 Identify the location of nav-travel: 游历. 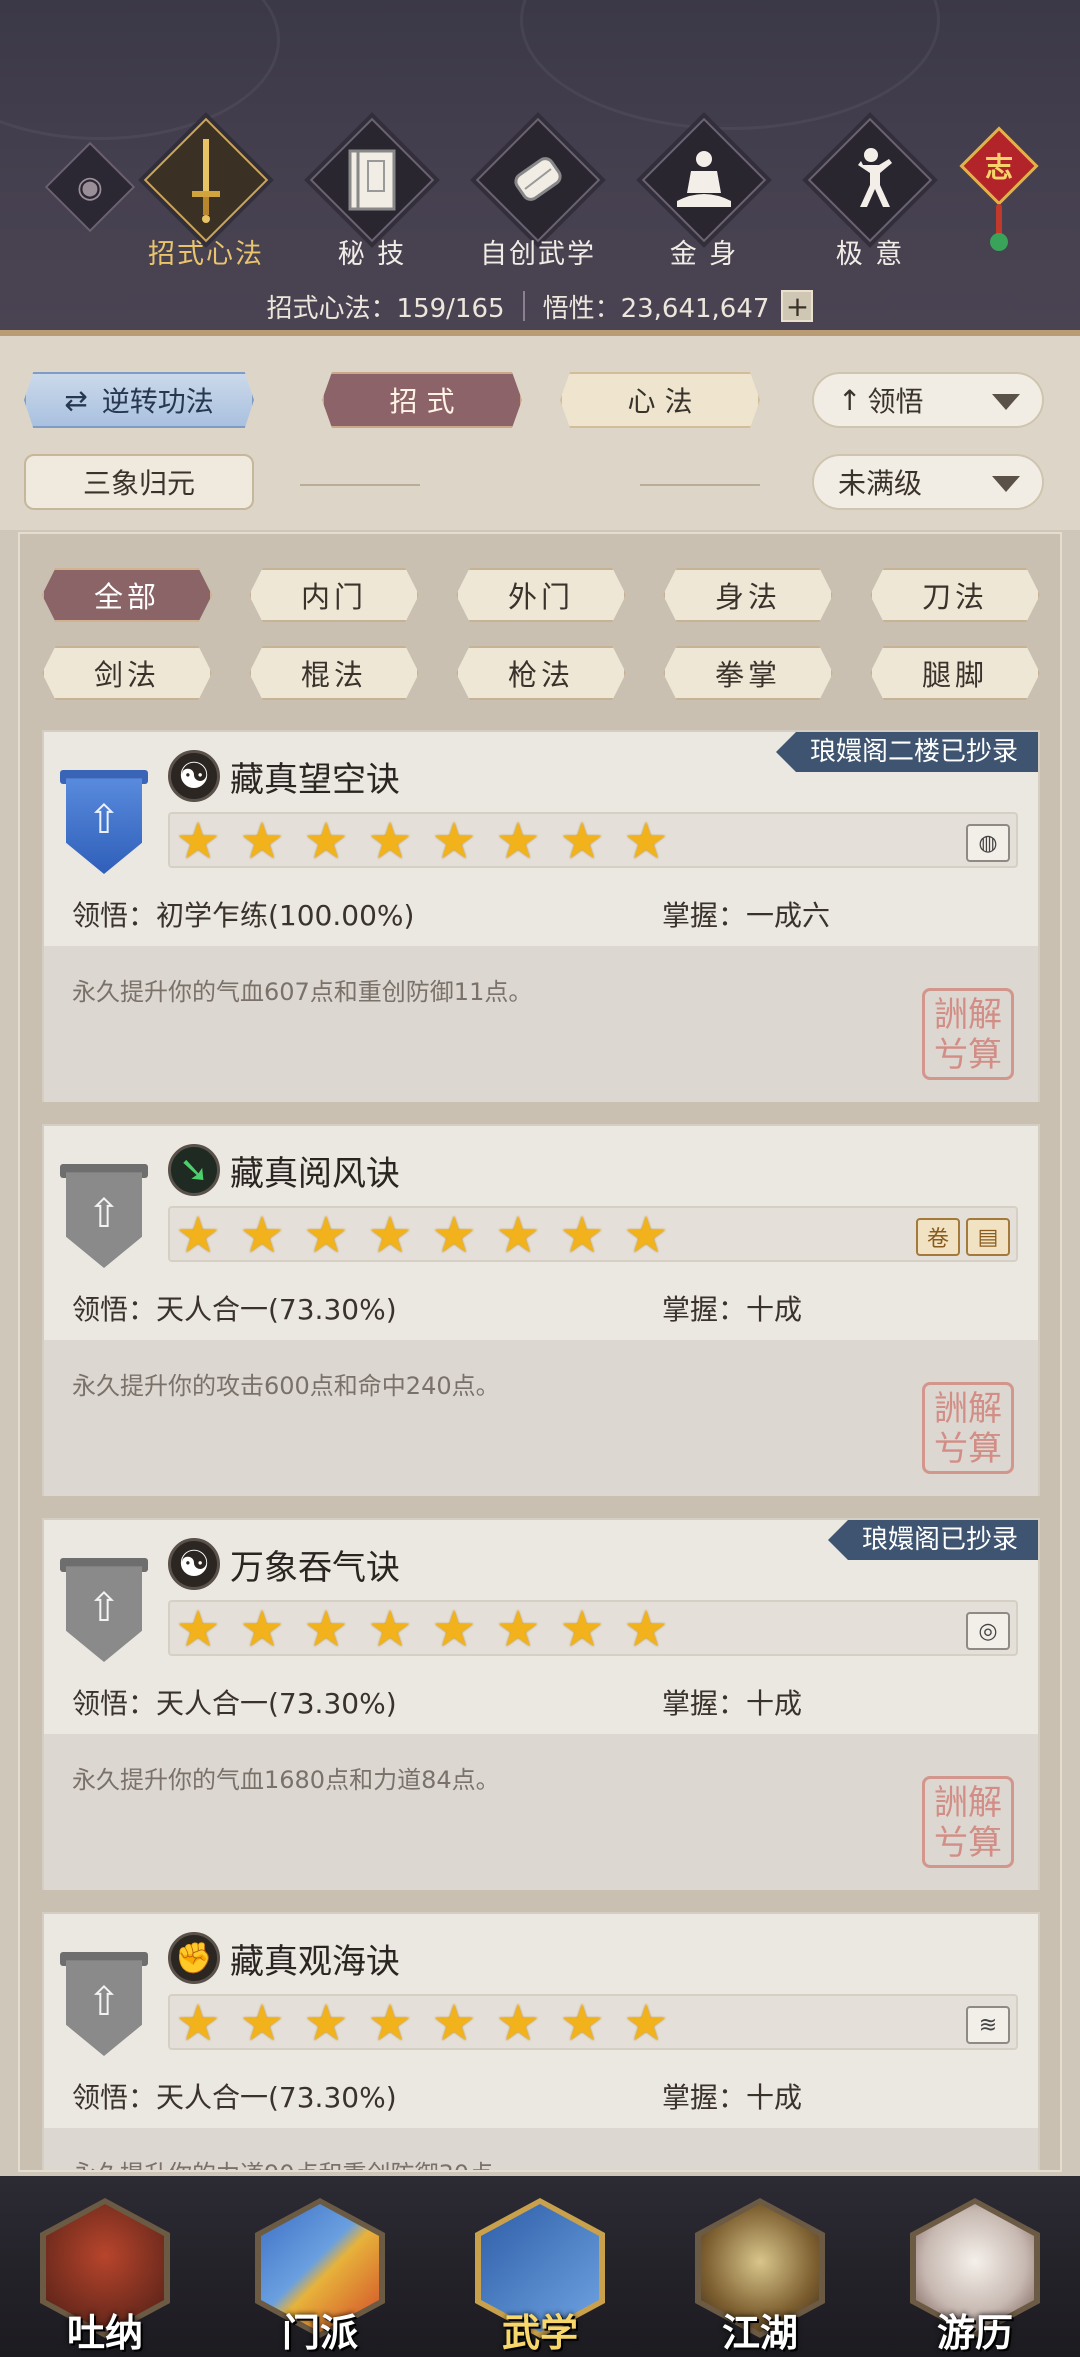
(975, 2269).